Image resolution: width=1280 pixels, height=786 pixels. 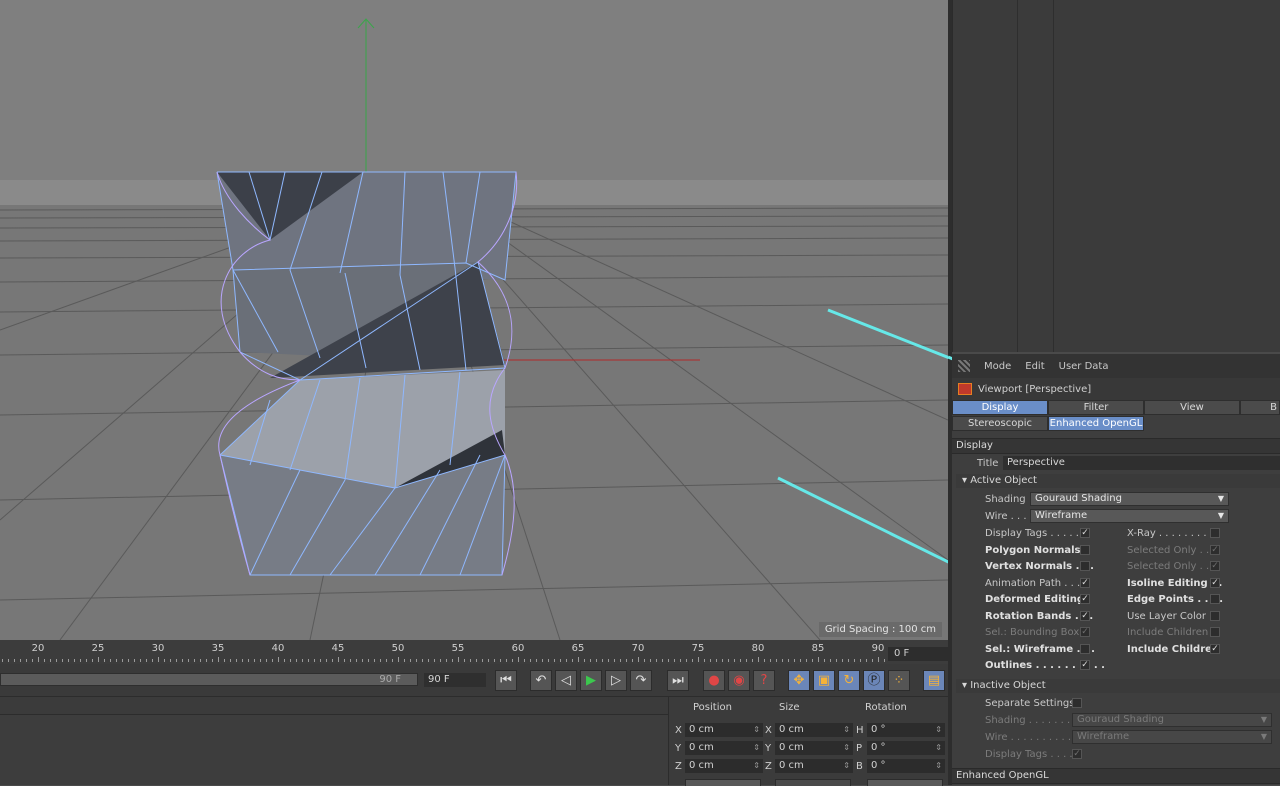 What do you see at coordinates (218, 648) in the screenshot?
I see `tick-label: 35` at bounding box center [218, 648].